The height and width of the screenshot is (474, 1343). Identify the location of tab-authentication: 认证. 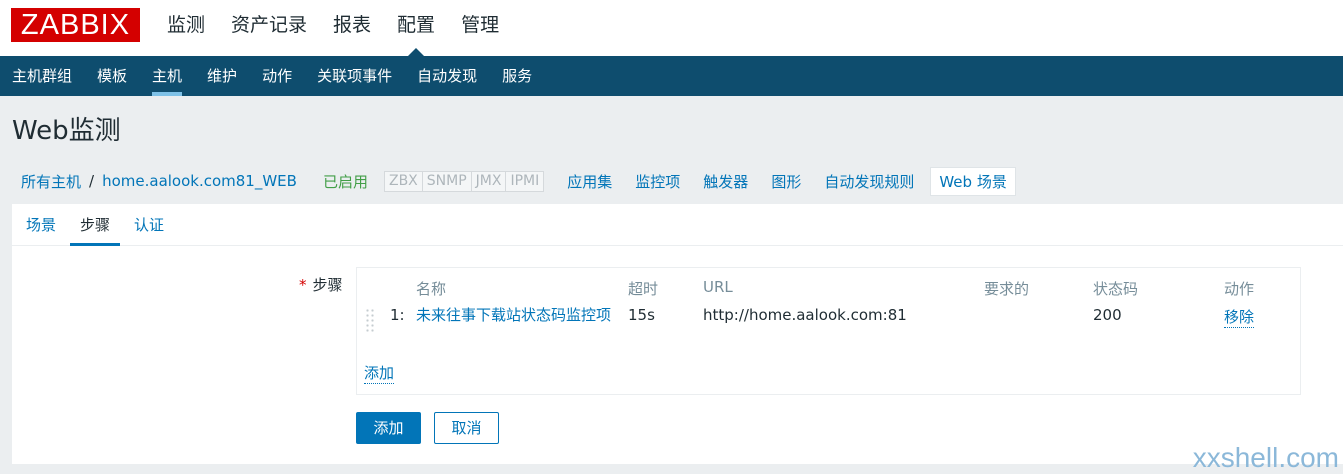
(149, 224).